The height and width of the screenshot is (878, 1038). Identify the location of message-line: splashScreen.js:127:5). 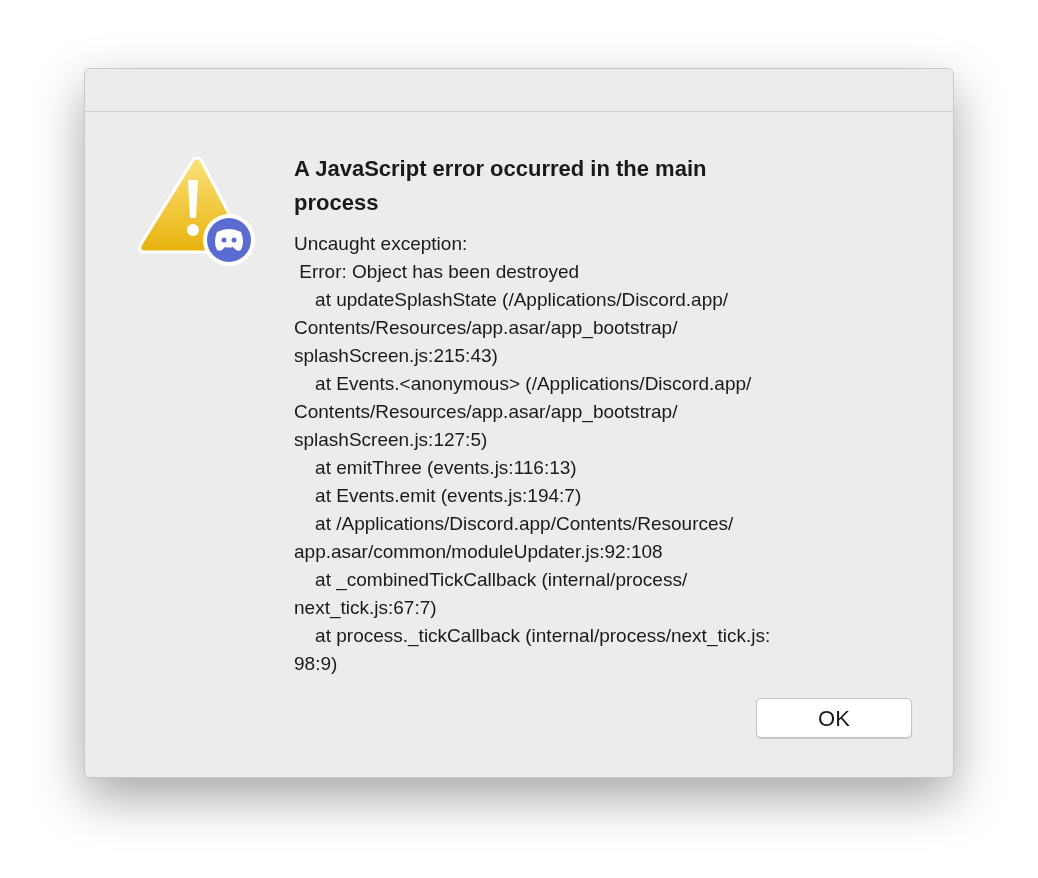
(391, 440).